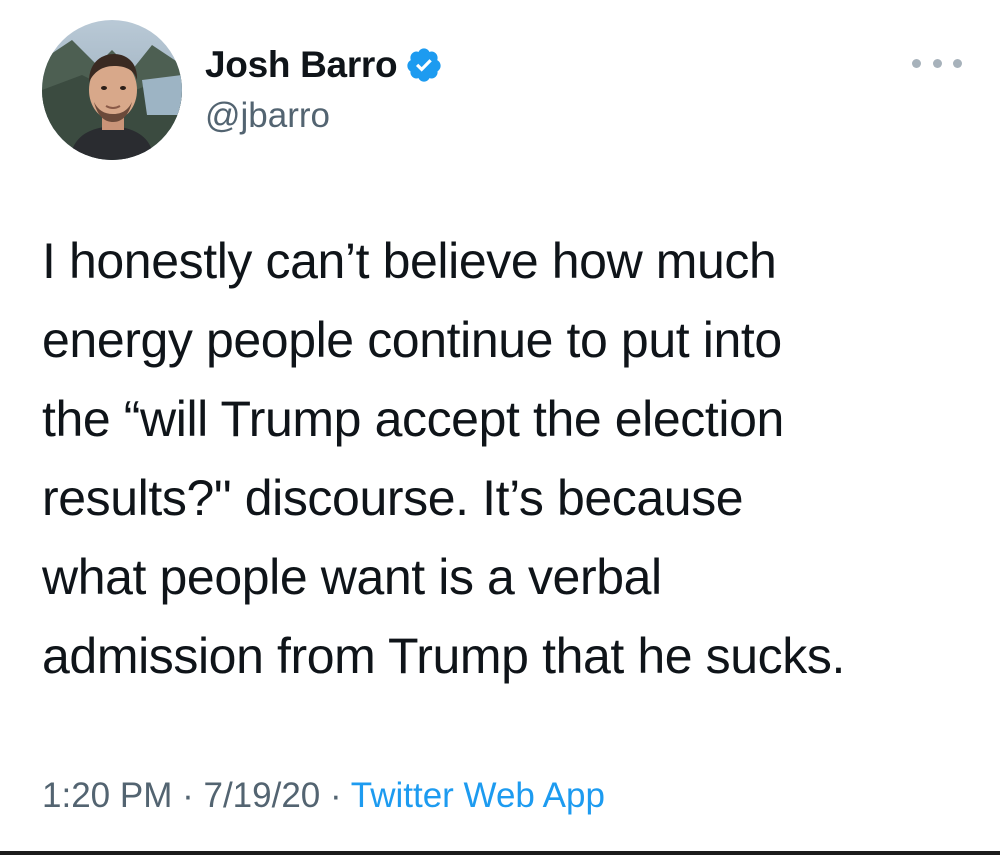 This screenshot has height=855, width=1000. I want to click on avatar, so click(112, 90).